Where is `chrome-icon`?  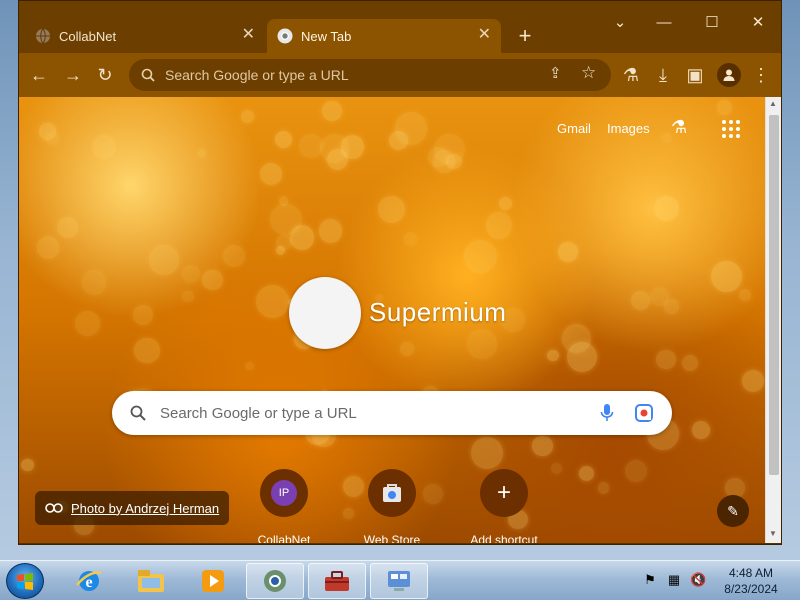 chrome-icon is located at coordinates (285, 36).